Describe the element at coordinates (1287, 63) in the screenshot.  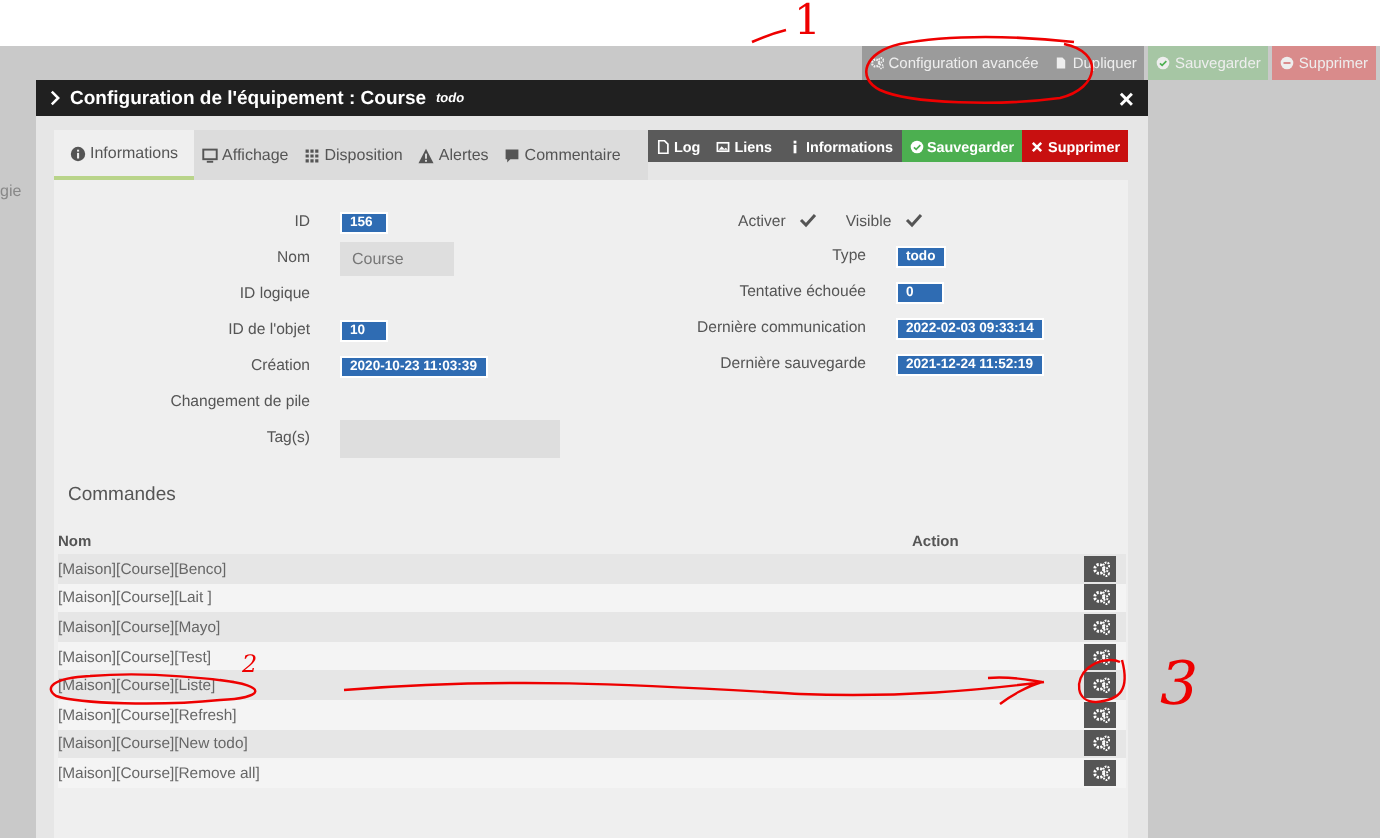
I see `minus-circle-icon` at that location.